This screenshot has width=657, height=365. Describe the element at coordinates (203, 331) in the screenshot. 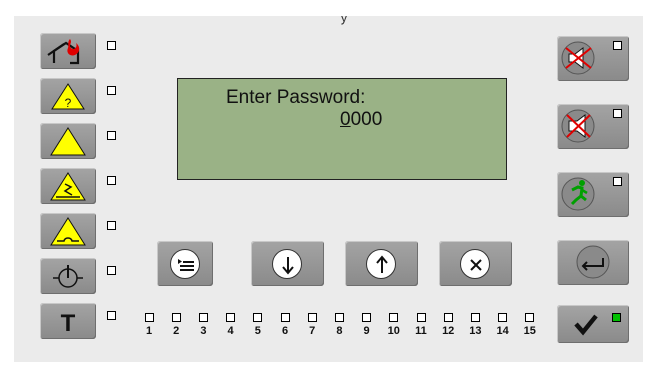

I see `zone-number: 3` at that location.